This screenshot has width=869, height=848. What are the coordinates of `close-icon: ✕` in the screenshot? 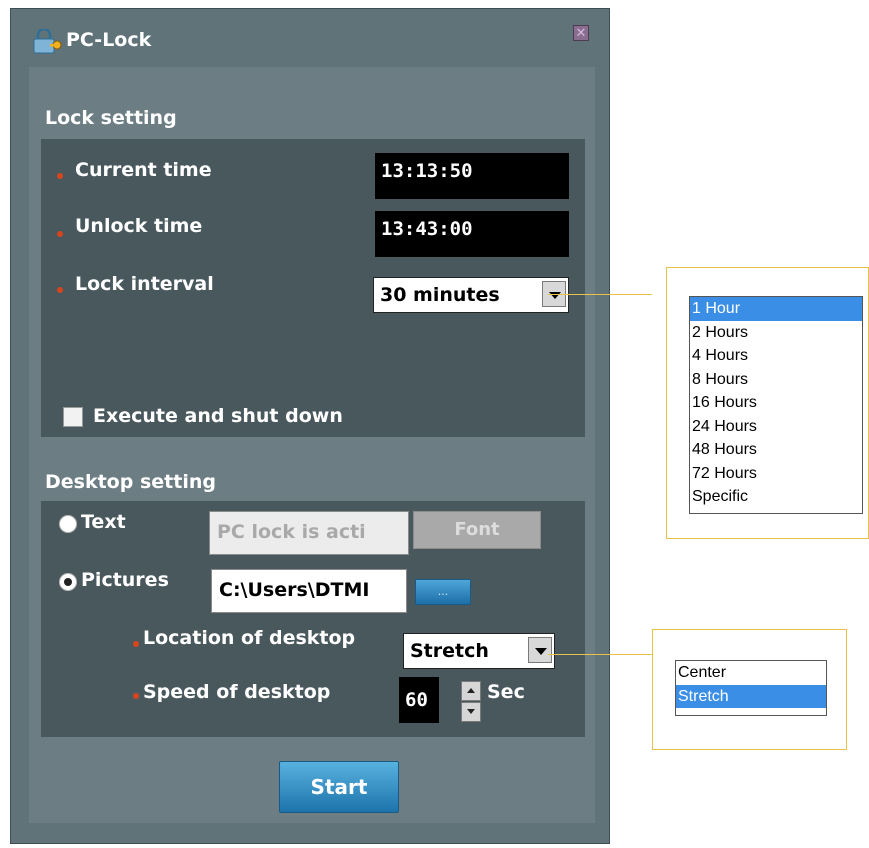 It's located at (581, 33).